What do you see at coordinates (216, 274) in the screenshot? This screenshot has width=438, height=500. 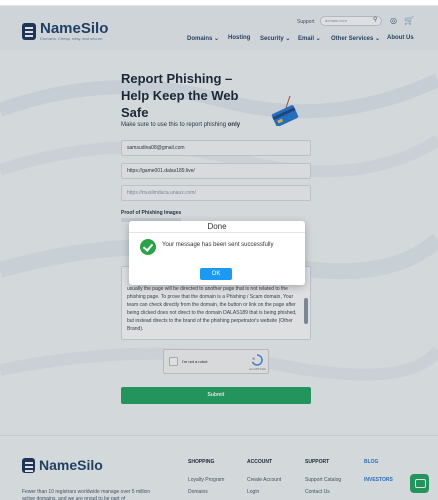 I see `dialog-ok-button: OK` at bounding box center [216, 274].